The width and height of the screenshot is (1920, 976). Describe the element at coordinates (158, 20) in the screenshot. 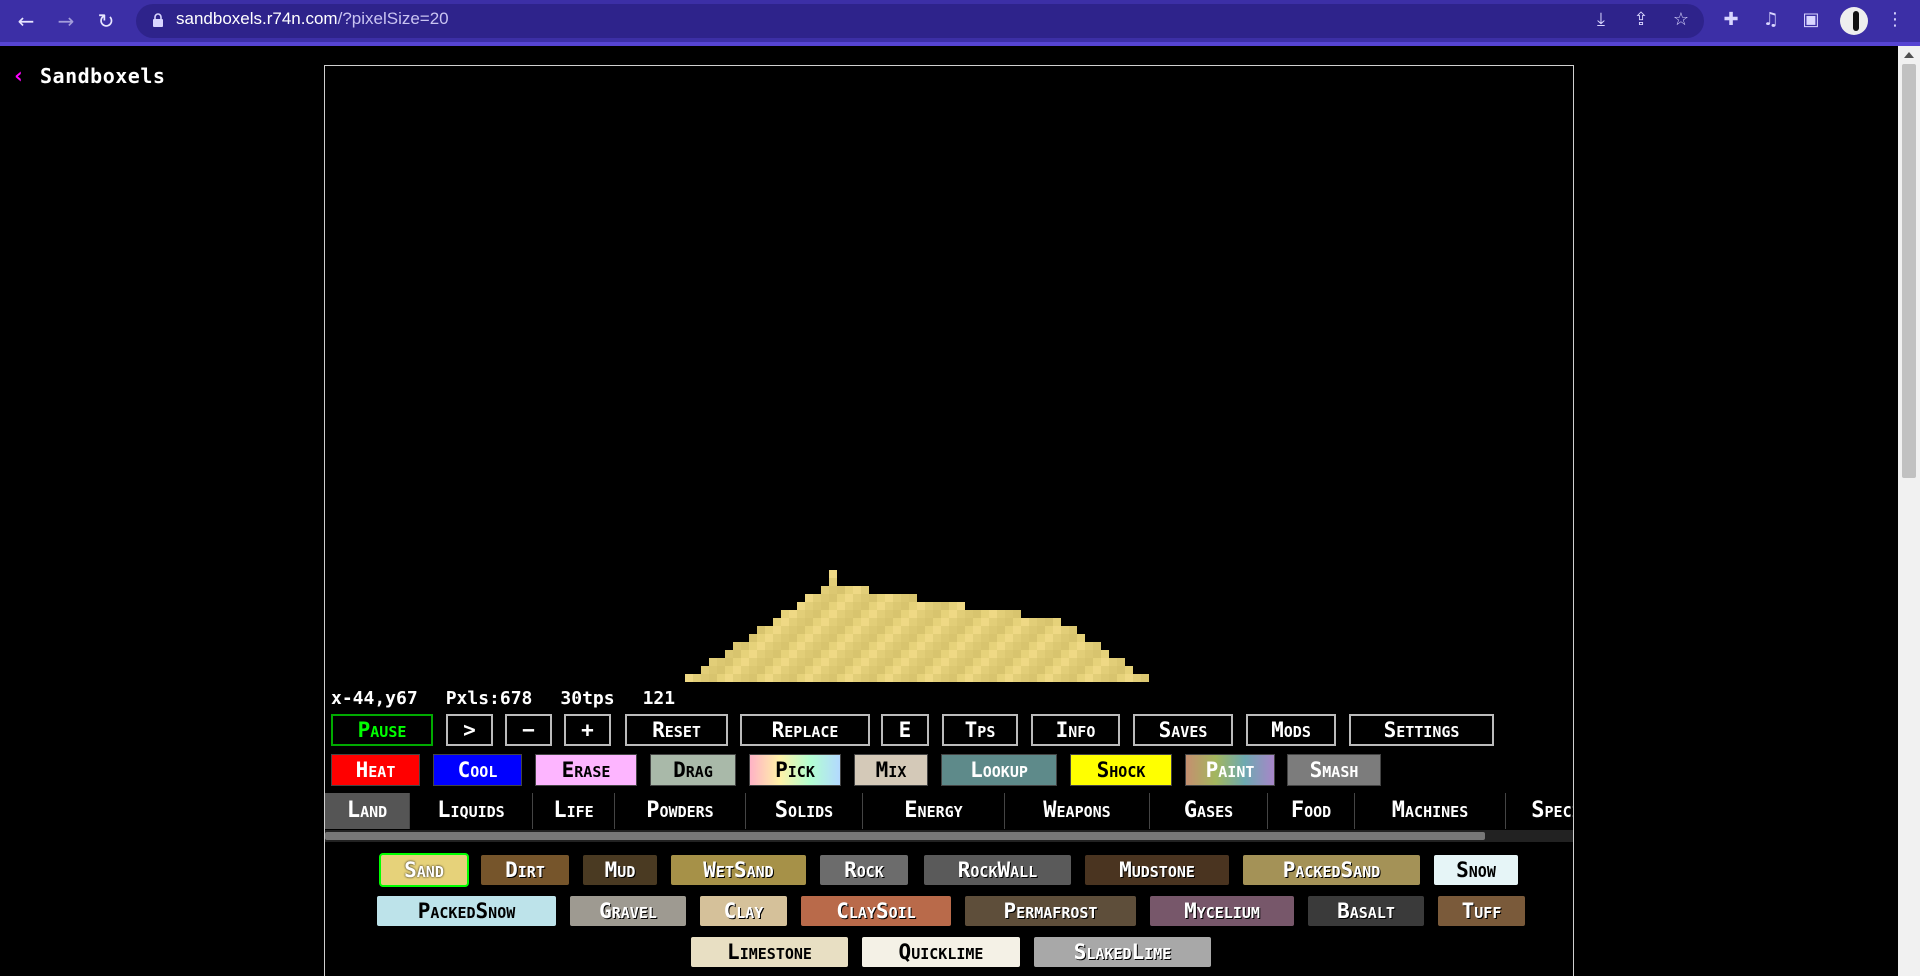

I see `lock-icon` at that location.